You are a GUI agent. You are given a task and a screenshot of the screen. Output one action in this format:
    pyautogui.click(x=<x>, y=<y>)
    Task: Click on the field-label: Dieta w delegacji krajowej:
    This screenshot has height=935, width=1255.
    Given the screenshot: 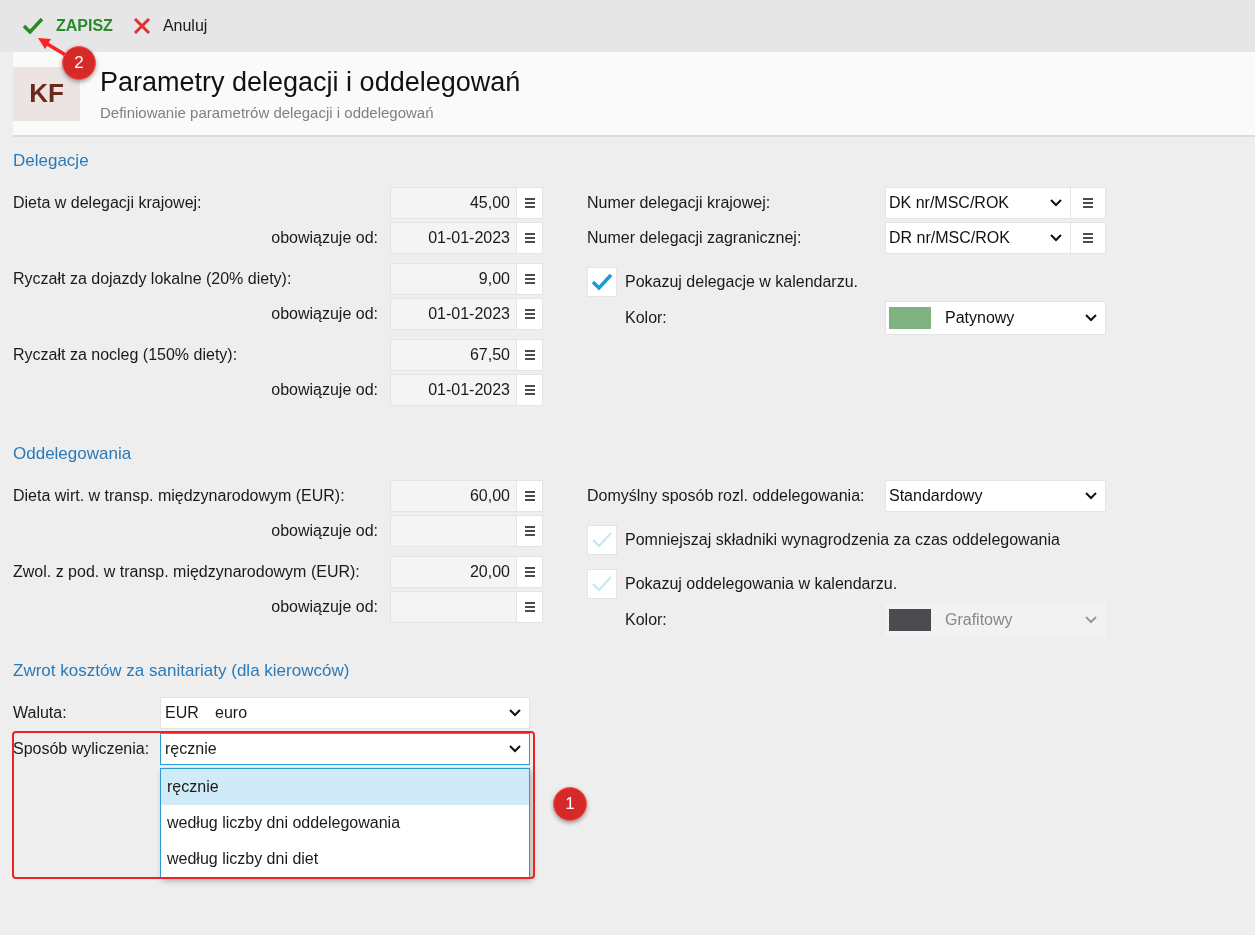 What is the action you would take?
    pyautogui.click(x=108, y=203)
    